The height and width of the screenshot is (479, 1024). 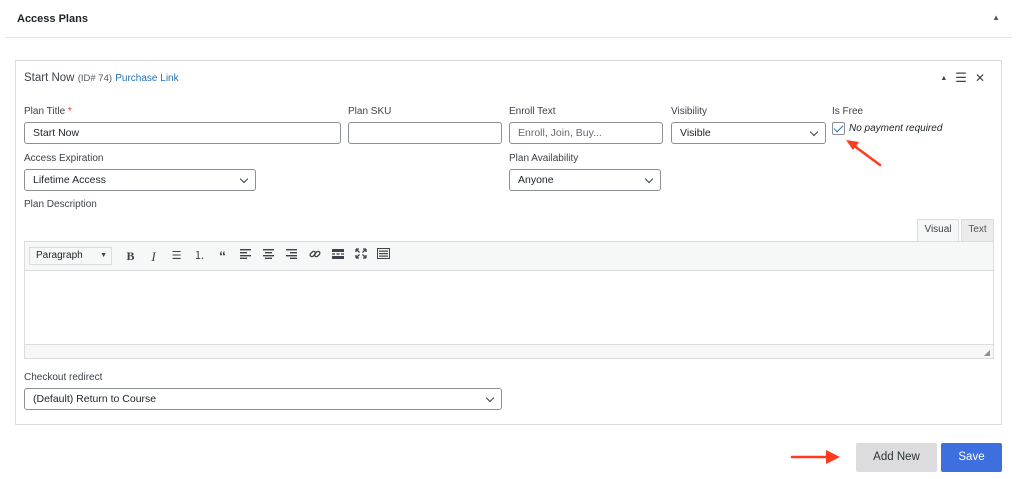 What do you see at coordinates (980, 78) in the screenshot?
I see `close-icon: ✕` at bounding box center [980, 78].